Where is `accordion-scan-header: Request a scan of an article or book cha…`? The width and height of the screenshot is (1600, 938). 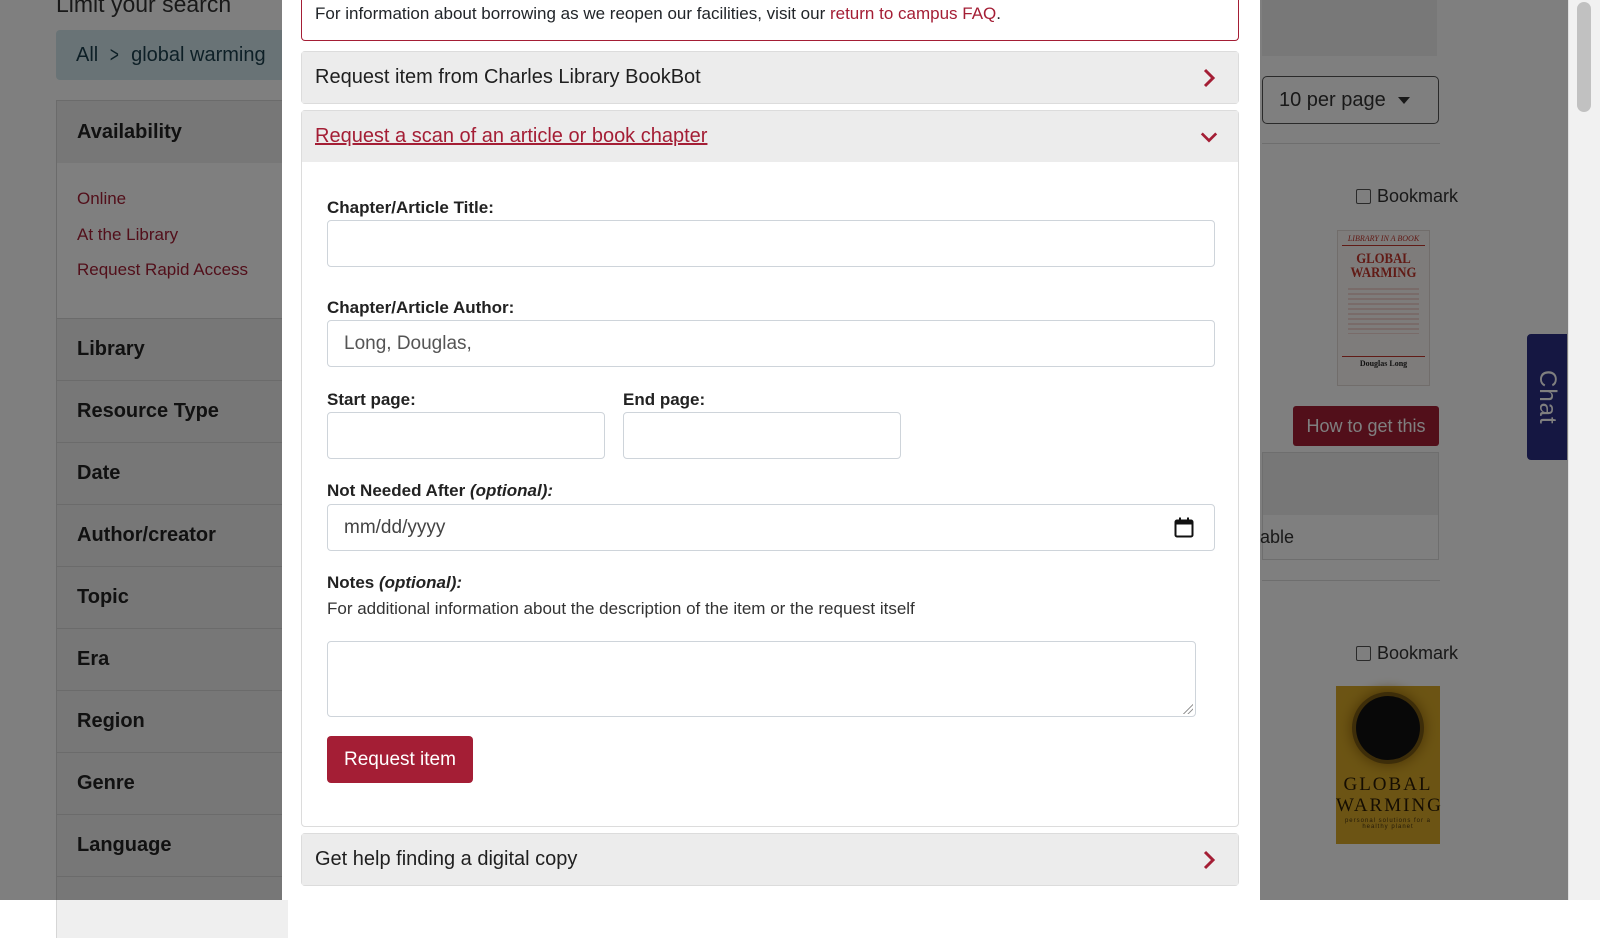 accordion-scan-header: Request a scan of an article or book cha… is located at coordinates (770, 136).